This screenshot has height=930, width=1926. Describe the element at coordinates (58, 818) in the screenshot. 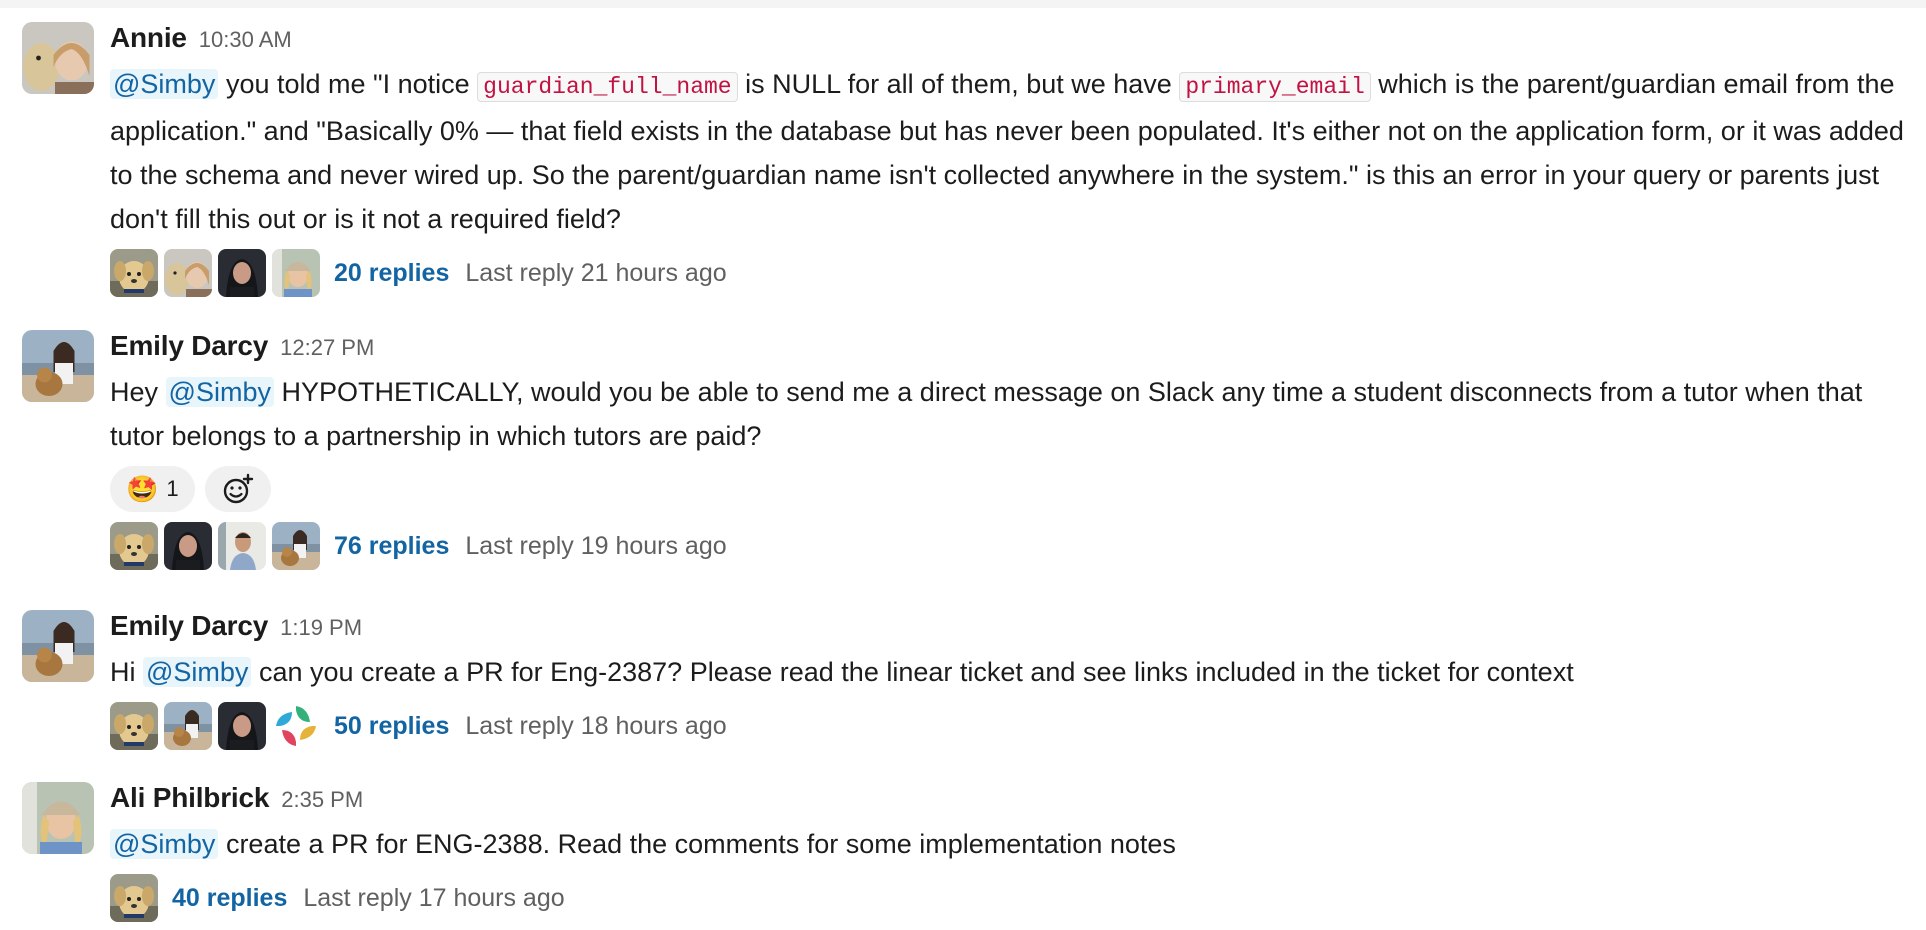

I see `avatar-ali-philbrick` at that location.